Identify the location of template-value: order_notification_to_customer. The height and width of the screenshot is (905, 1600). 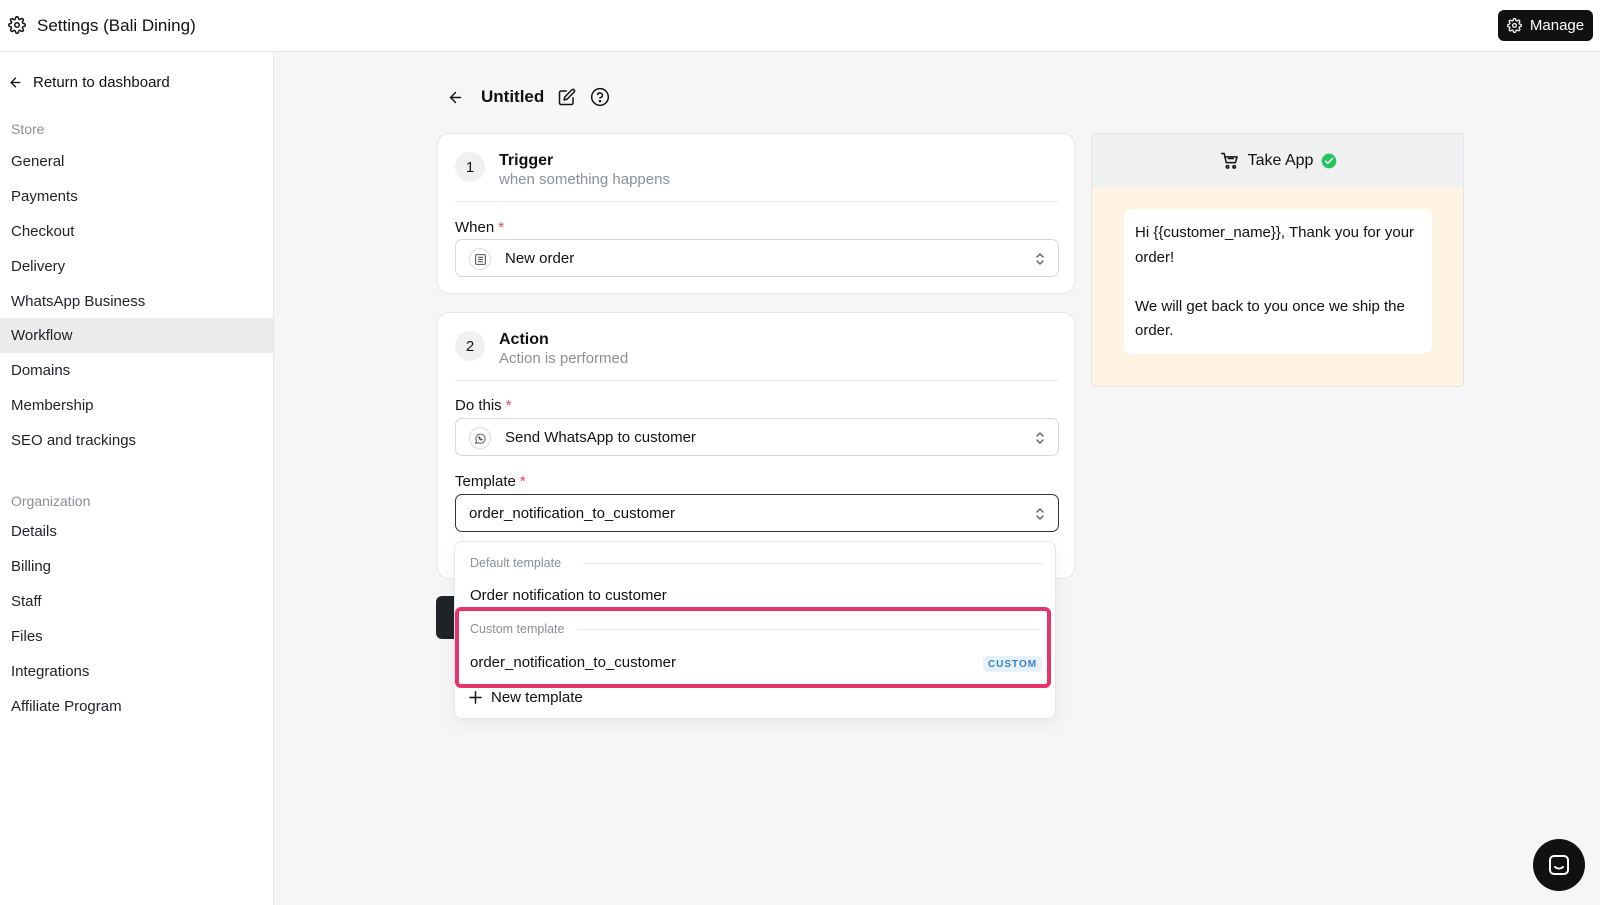
(572, 513).